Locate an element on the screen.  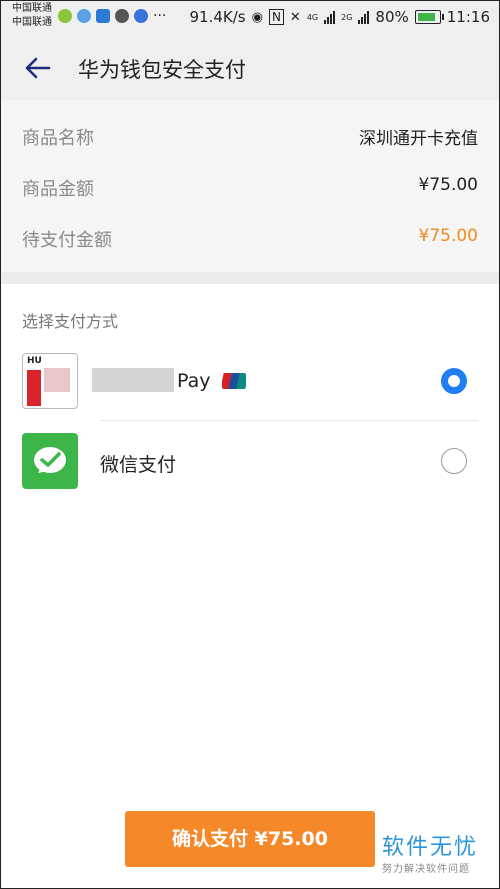
more-notifications-icon: ··· is located at coordinates (160, 16).